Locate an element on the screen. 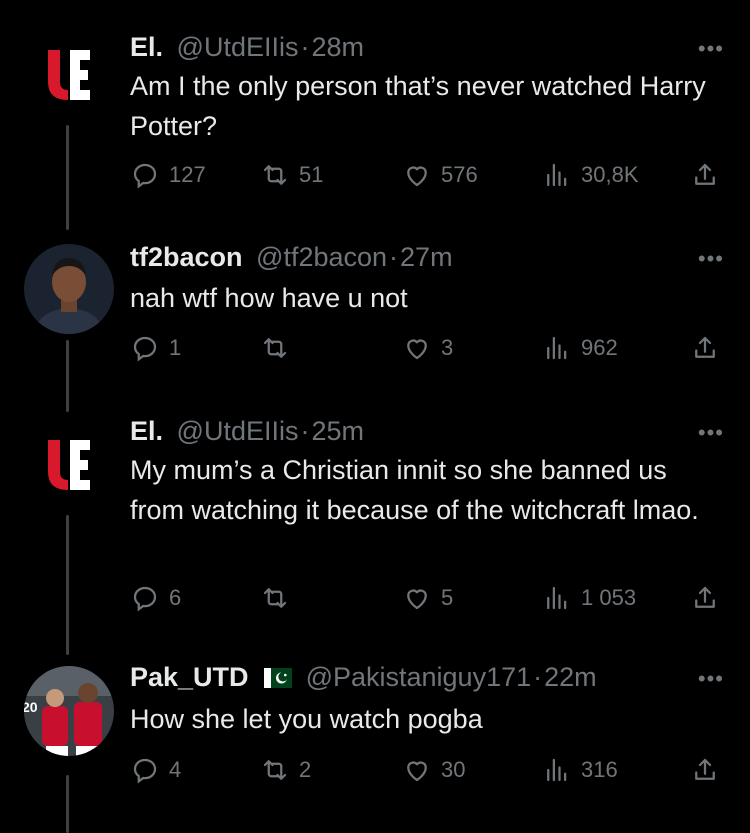 This screenshot has height=833, width=750. reply-button: 6 is located at coordinates (155, 598).